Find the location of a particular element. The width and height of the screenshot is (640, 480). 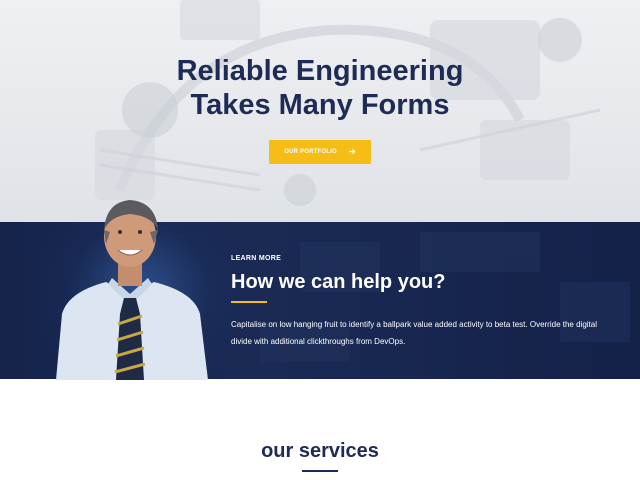

services-title: our services is located at coordinates (320, 451).